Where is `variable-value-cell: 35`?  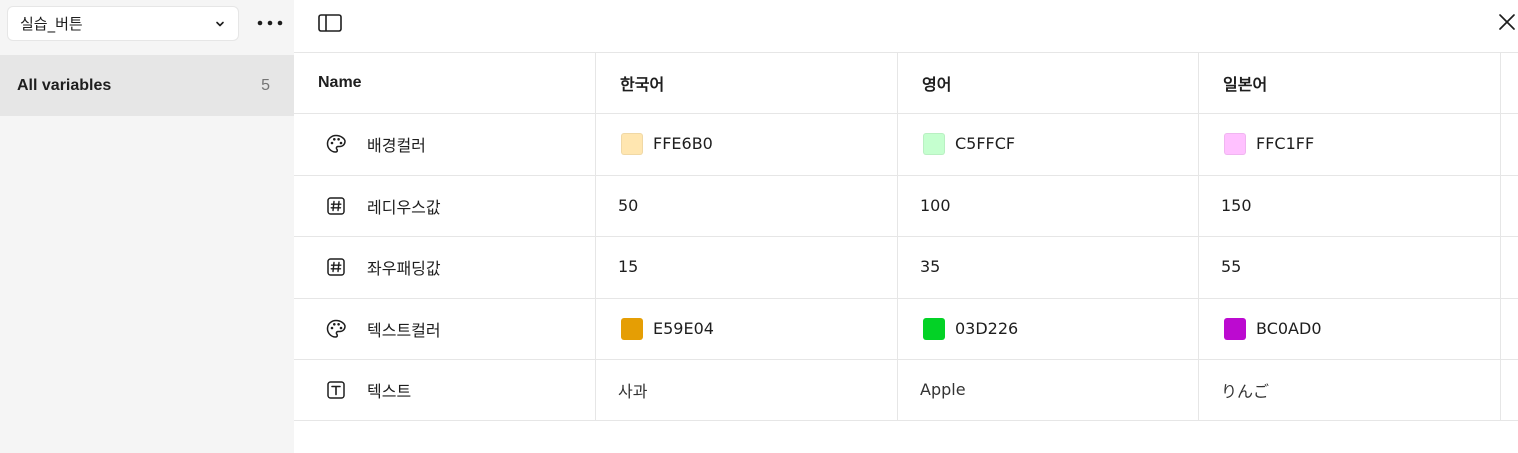
variable-value-cell: 35 is located at coordinates (930, 266).